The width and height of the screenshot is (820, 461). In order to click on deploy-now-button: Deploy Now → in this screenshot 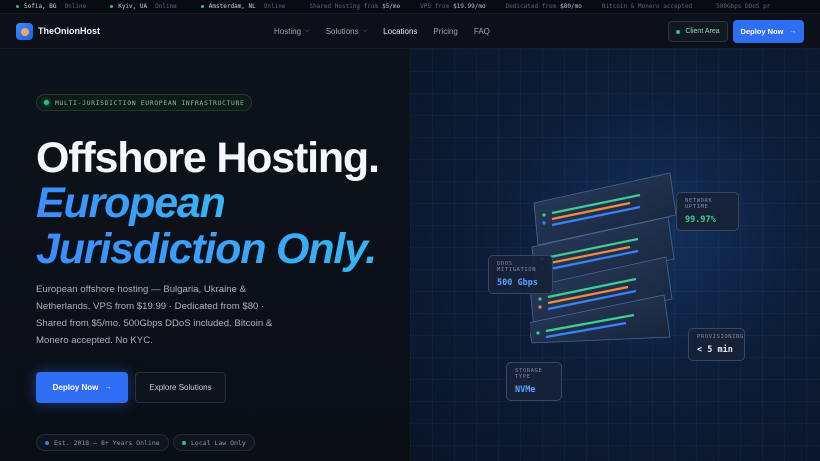, I will do `click(82, 387)`.